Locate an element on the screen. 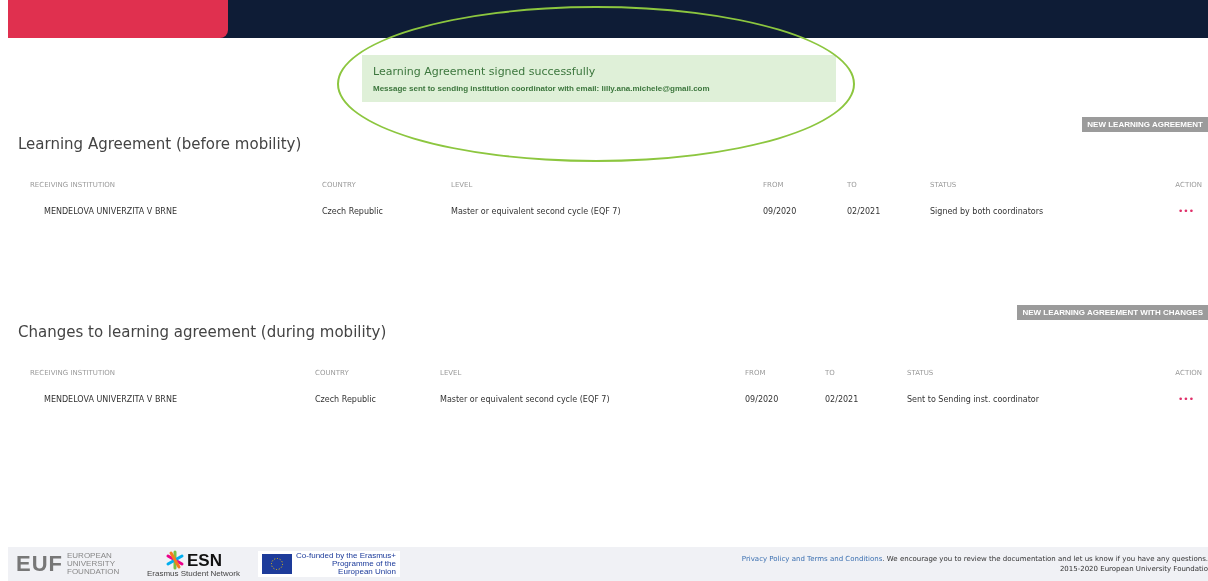 The width and height of the screenshot is (1208, 581). star-icon is located at coordinates (175, 560).